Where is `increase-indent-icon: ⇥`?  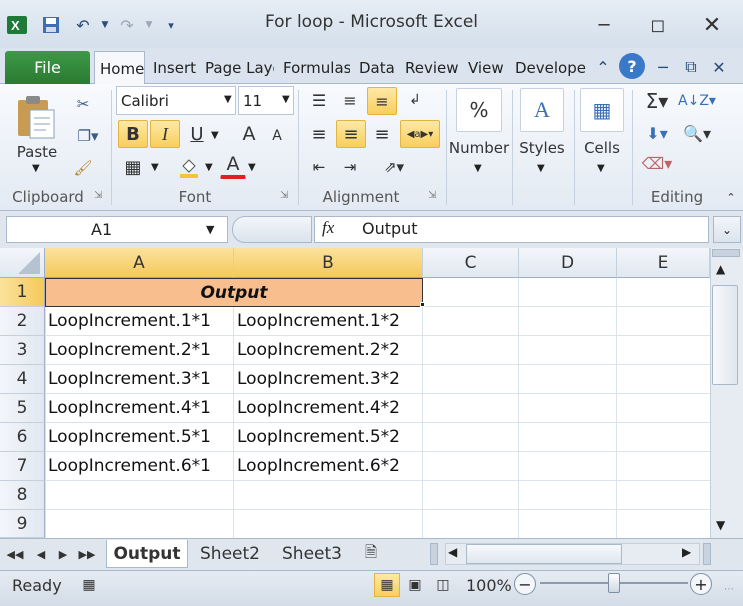 increase-indent-icon: ⇥ is located at coordinates (350, 167).